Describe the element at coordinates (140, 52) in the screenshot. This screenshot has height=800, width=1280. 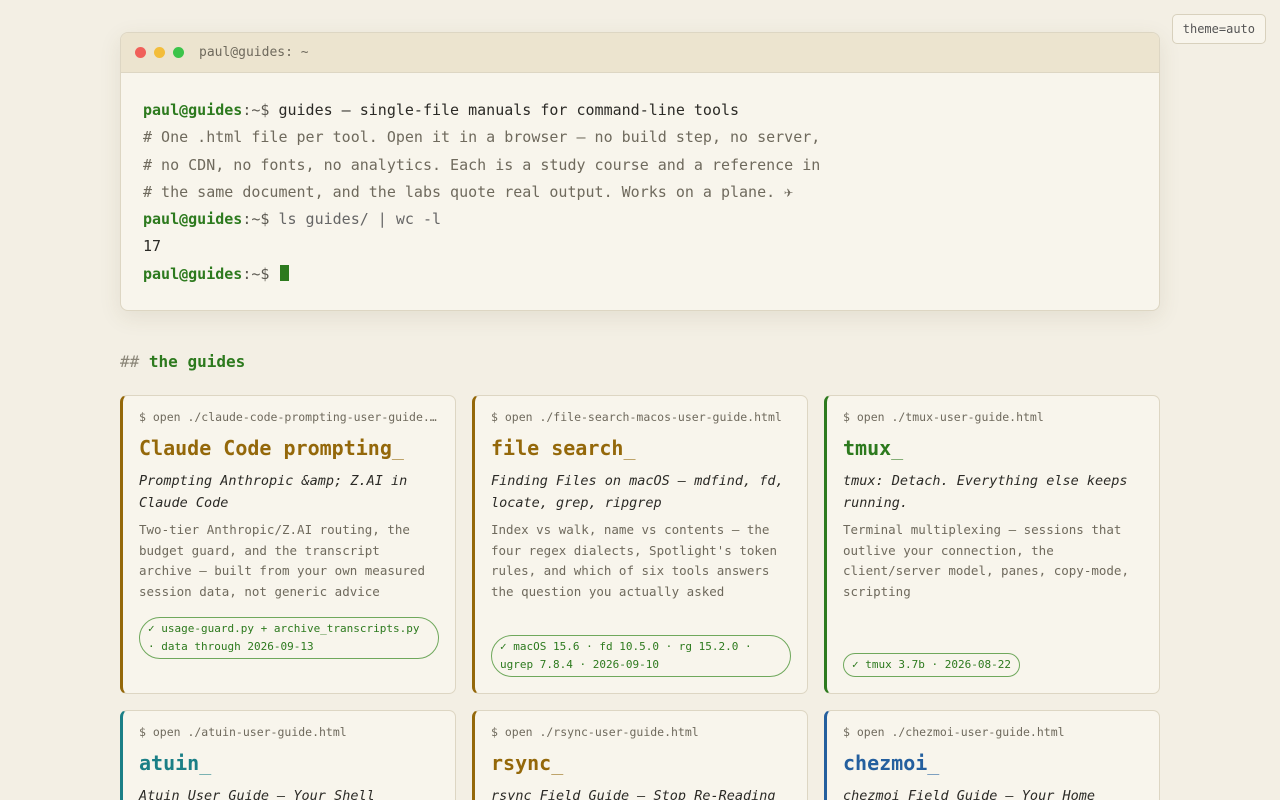
I see `close-window-icon` at that location.